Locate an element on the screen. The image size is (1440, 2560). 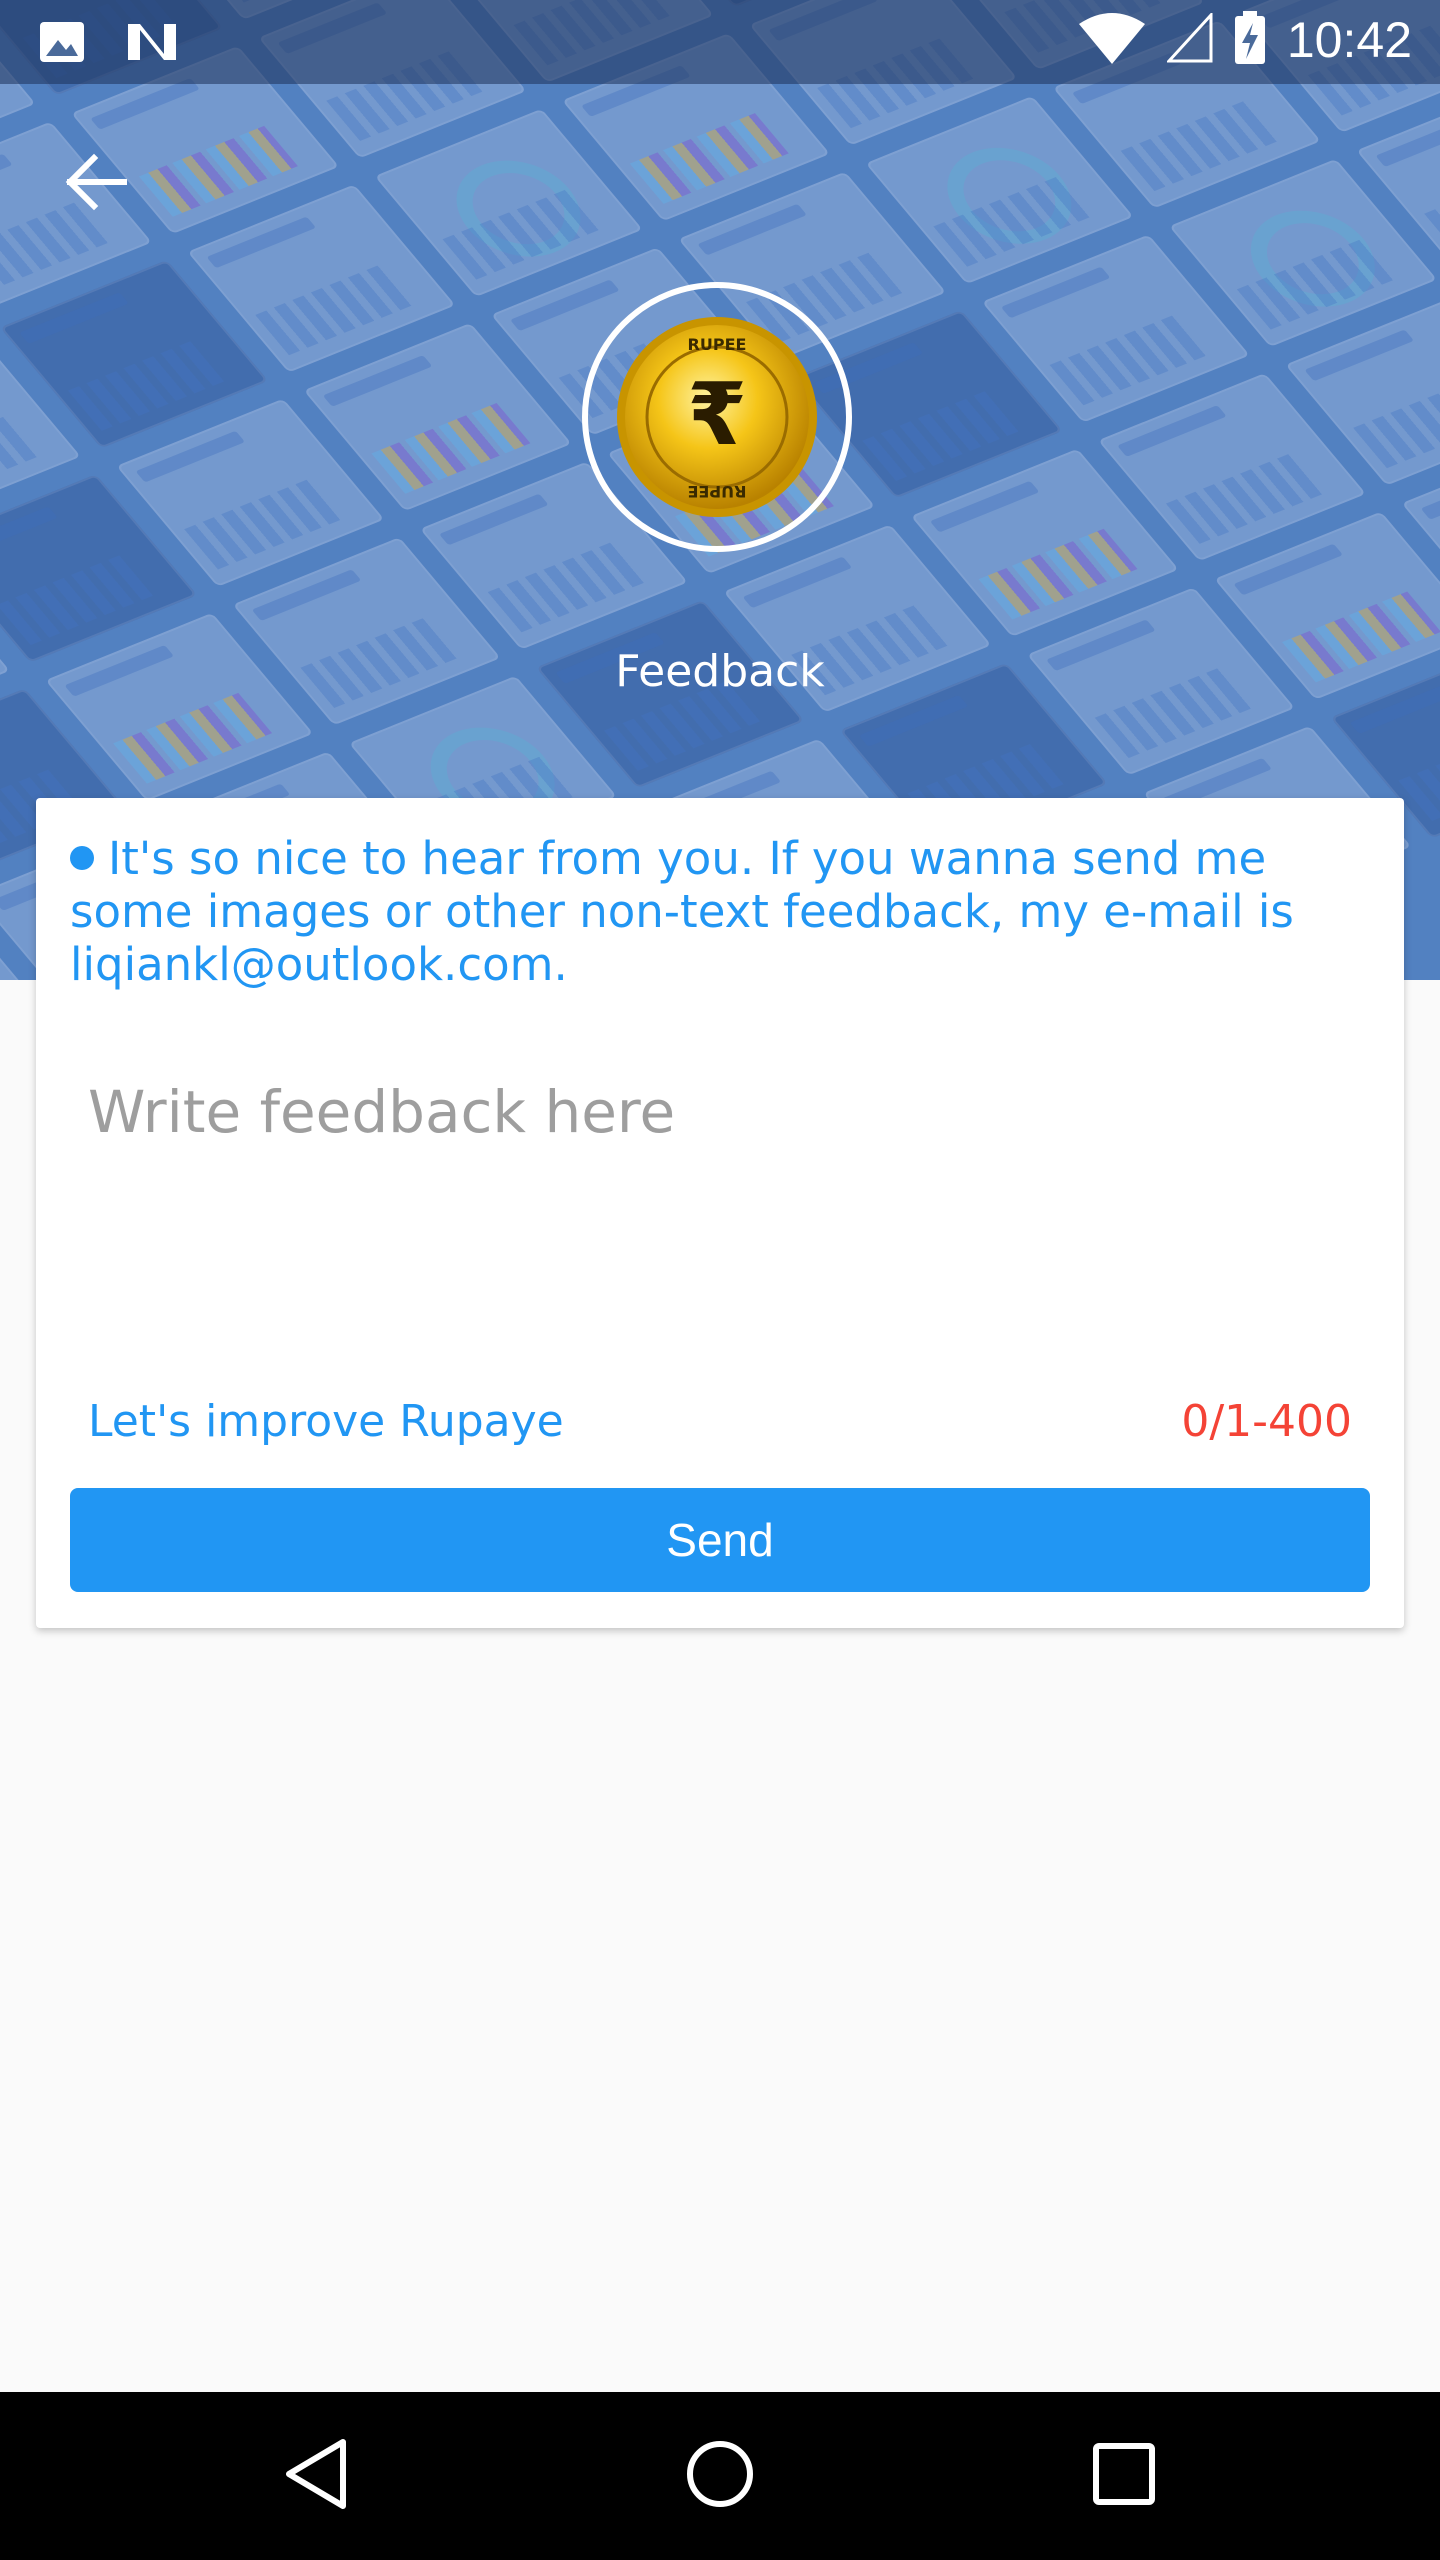
nav-recents-button is located at coordinates (1124, 2476).